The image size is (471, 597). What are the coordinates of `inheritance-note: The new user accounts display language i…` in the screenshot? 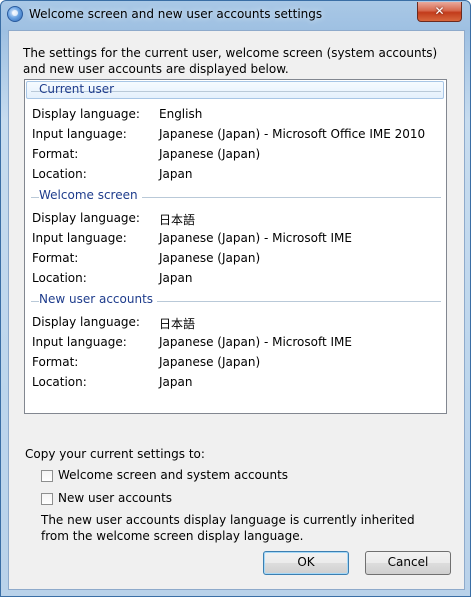 It's located at (228, 528).